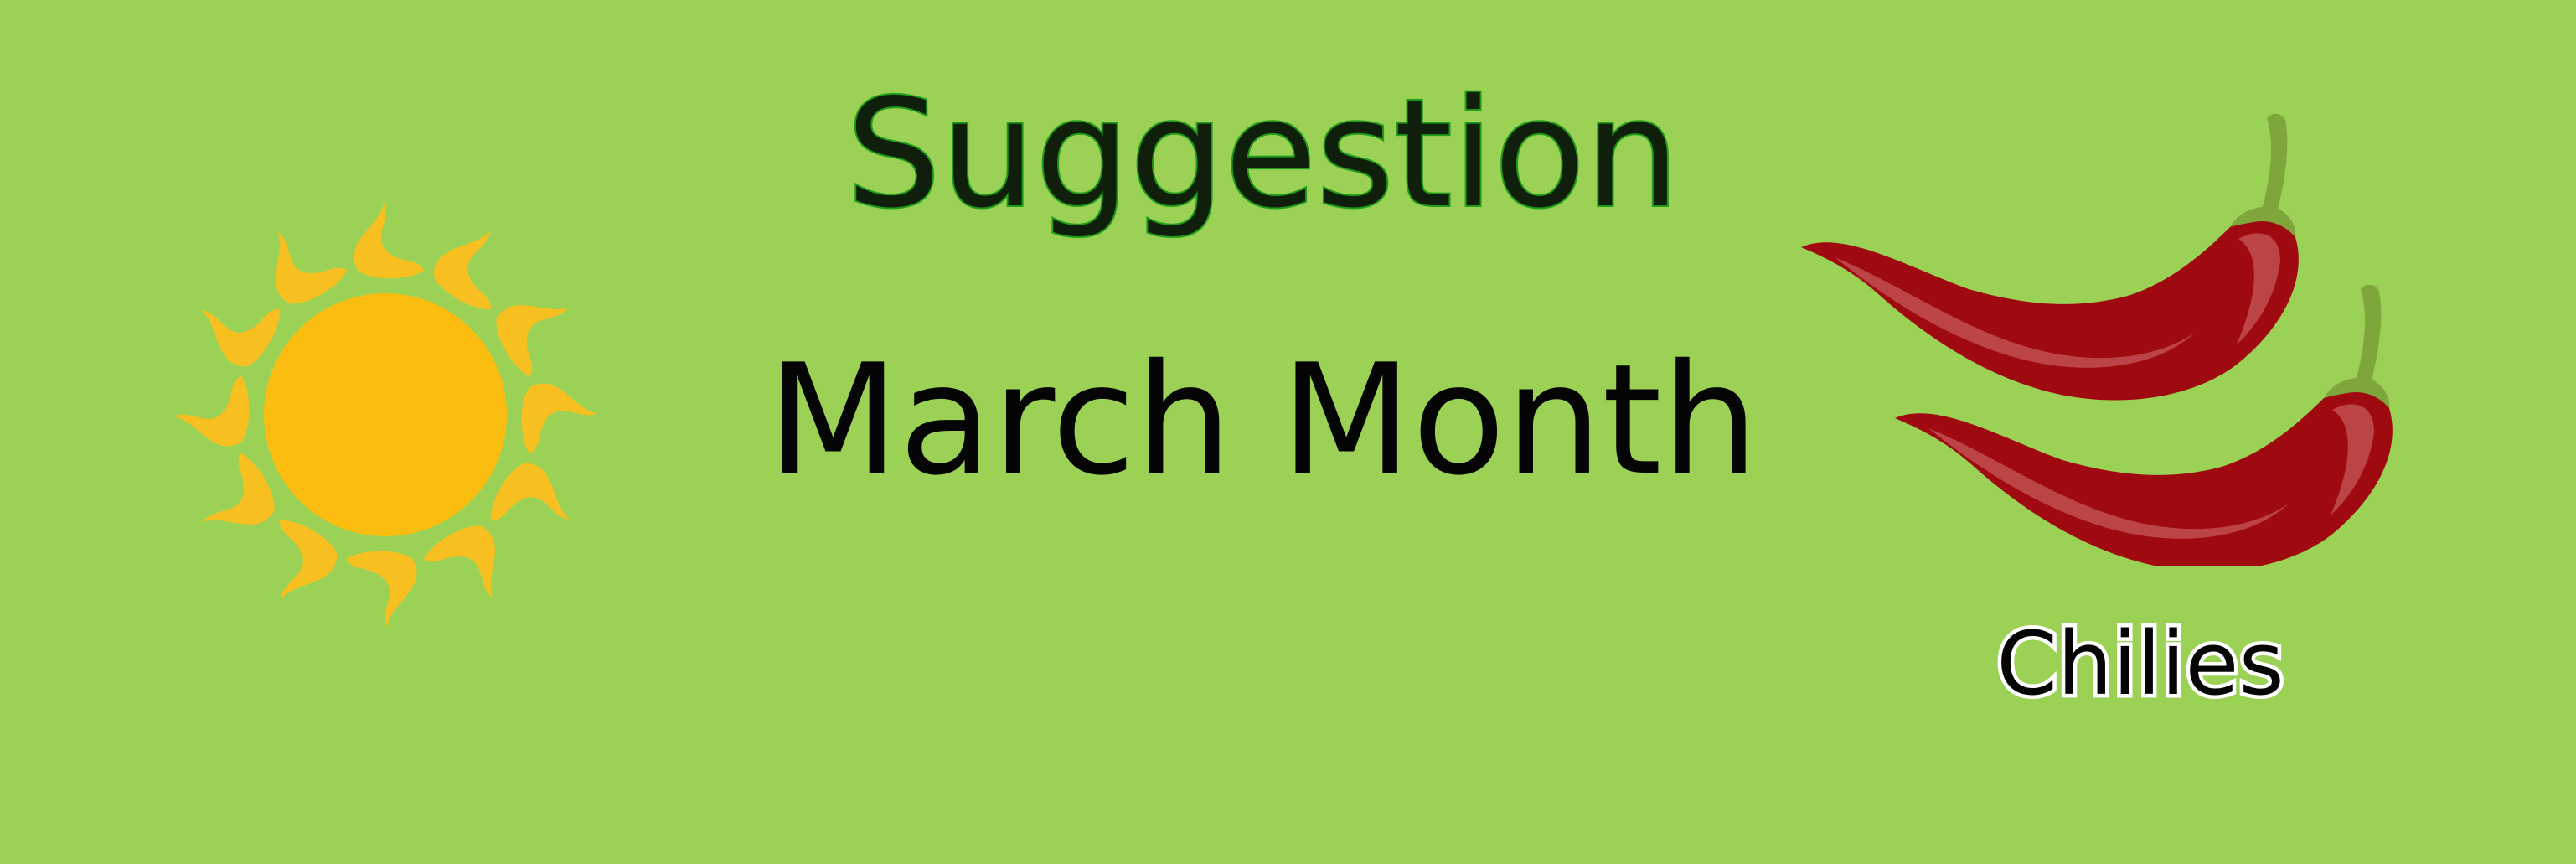 This screenshot has width=2576, height=864. I want to click on chilies-caption: Chilies, so click(2140, 664).